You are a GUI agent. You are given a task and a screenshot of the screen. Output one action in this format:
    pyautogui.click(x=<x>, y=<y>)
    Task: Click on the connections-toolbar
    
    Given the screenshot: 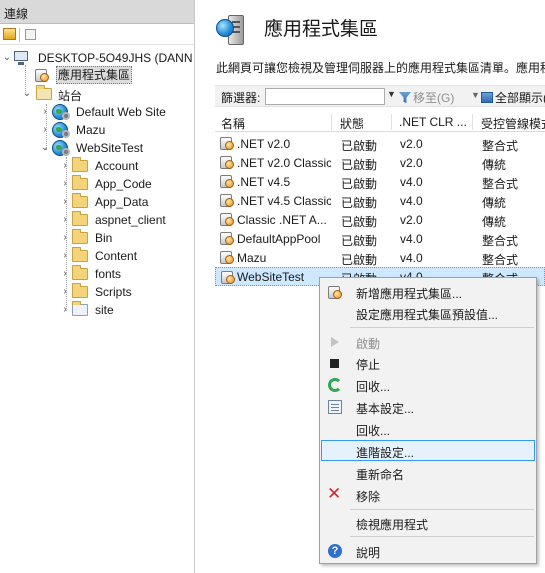 What is the action you would take?
    pyautogui.click(x=97, y=35)
    